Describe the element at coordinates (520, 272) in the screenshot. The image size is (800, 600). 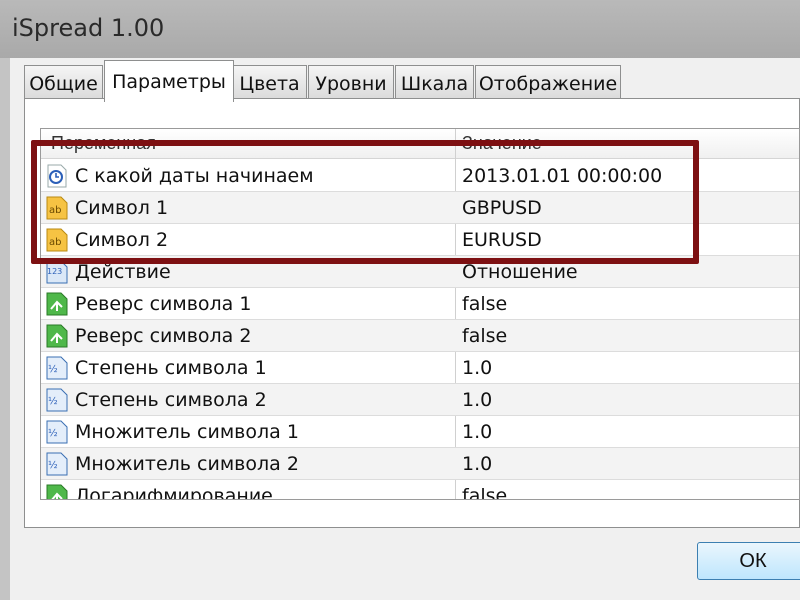
I see `param-value: Отношение` at that location.